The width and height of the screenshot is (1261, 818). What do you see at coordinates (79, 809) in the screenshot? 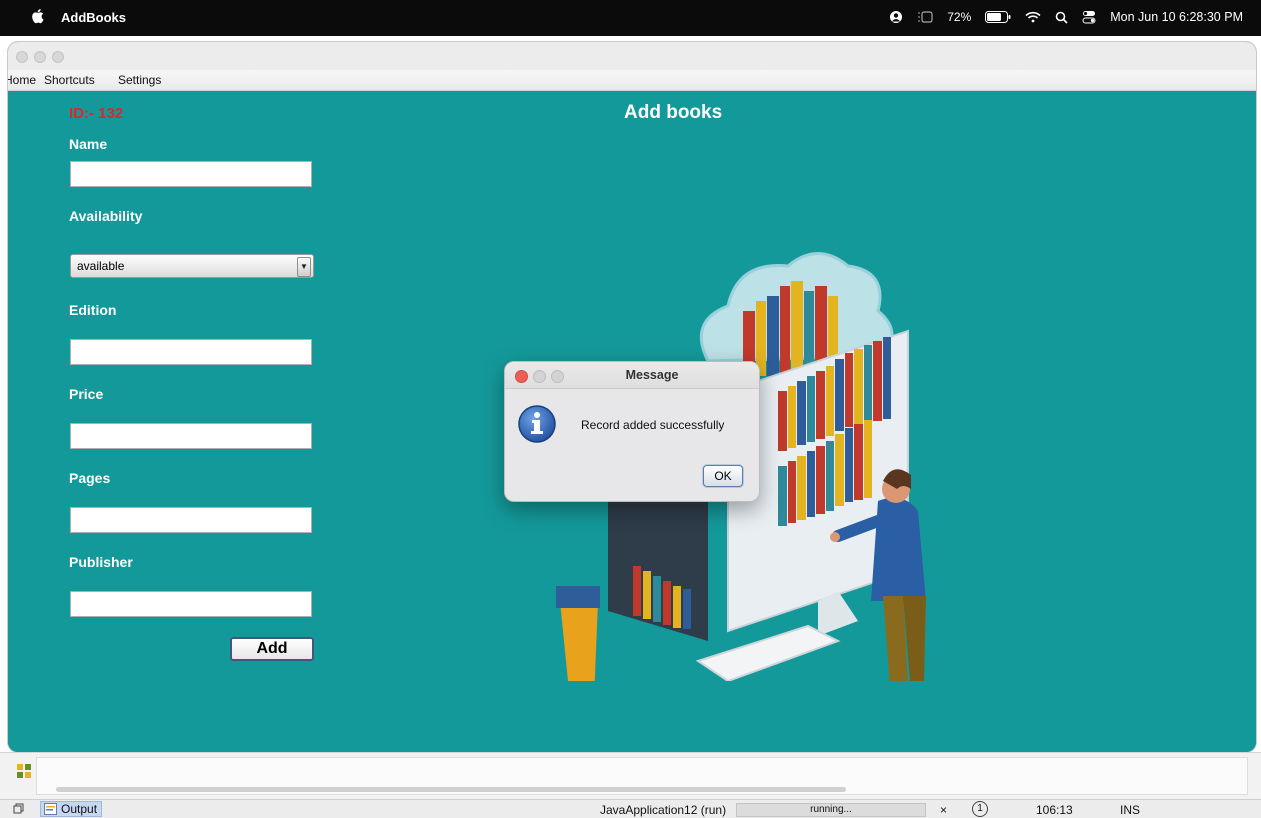
I see `output-tab-label: Output` at bounding box center [79, 809].